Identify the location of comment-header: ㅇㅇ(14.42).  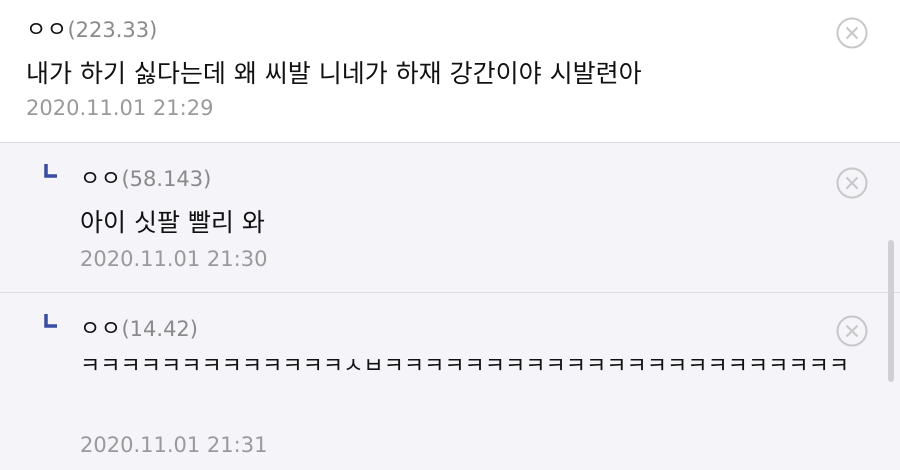
(139, 327).